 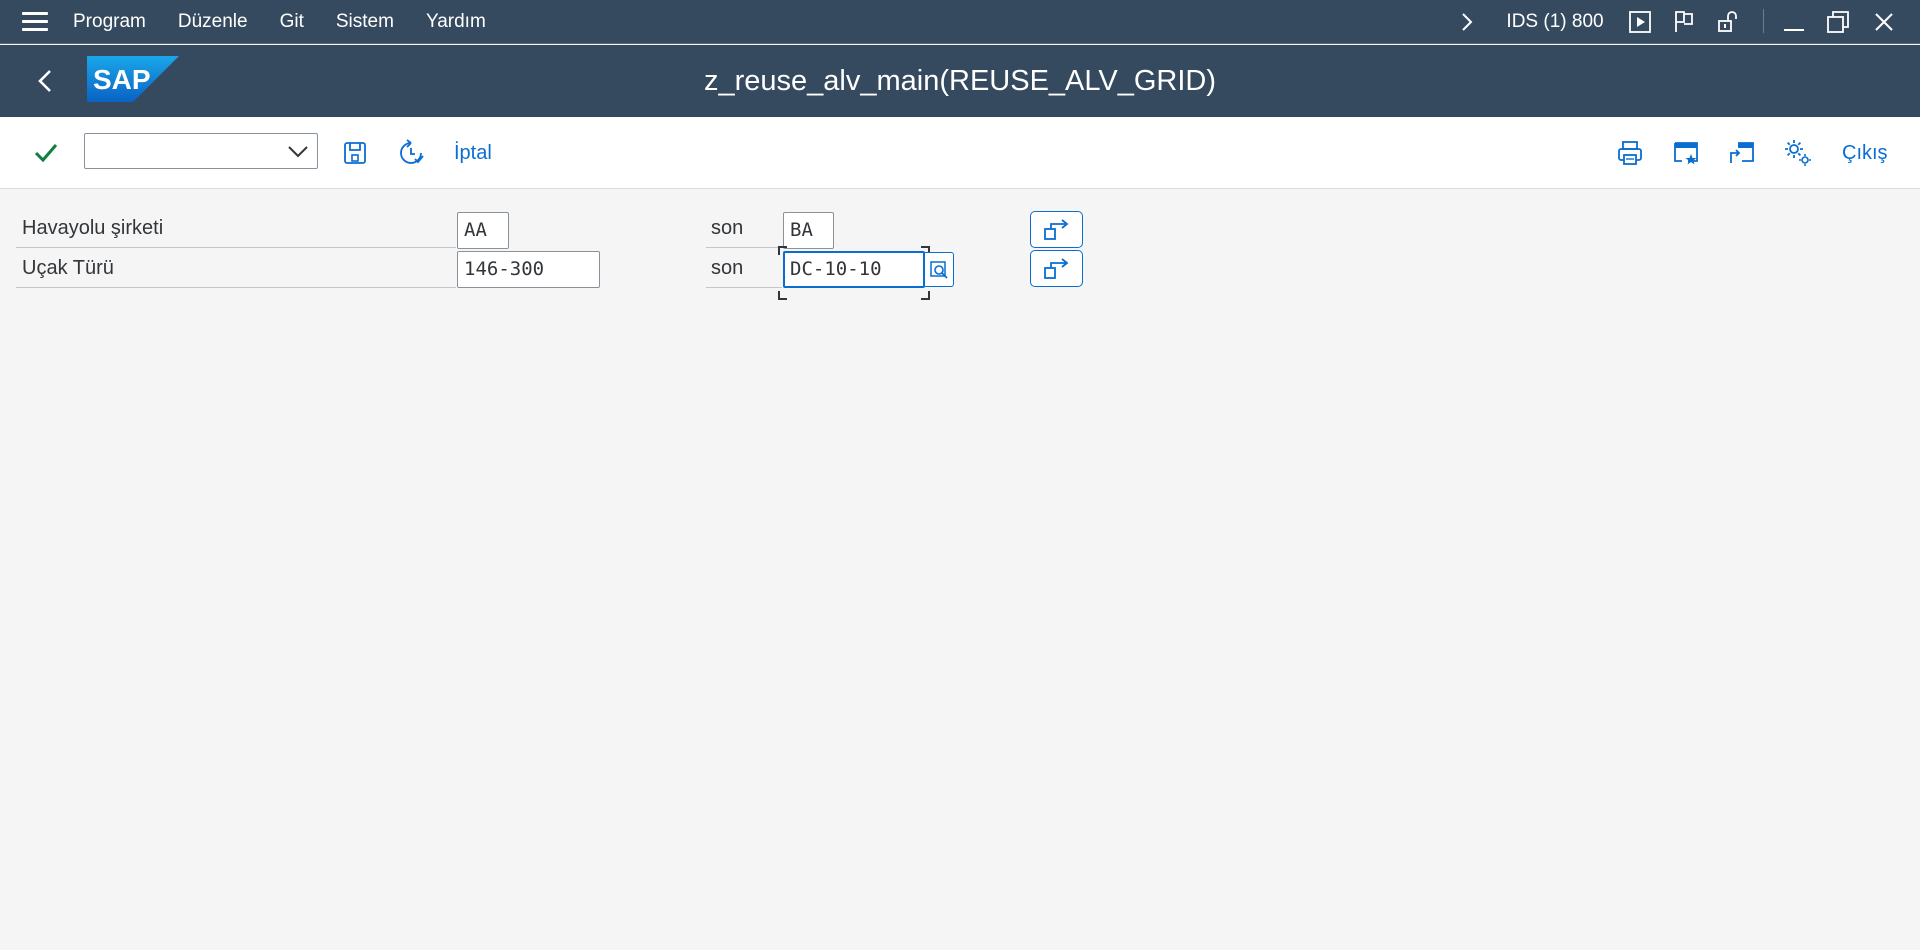 What do you see at coordinates (727, 268) in the screenshot?
I see `aircraft-type-to-label: son` at bounding box center [727, 268].